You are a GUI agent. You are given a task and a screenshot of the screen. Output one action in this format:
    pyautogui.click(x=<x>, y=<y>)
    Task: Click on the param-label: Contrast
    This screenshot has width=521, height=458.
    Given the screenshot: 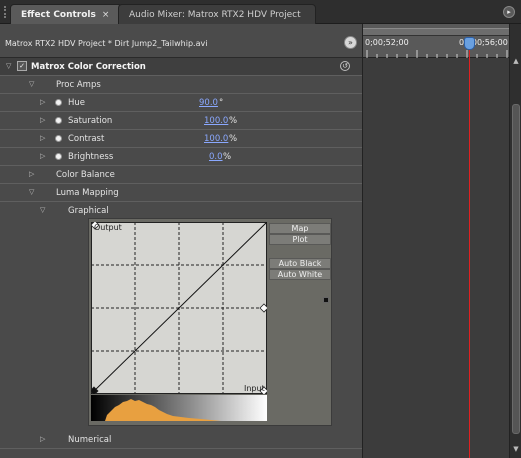 What is the action you would take?
    pyautogui.click(x=86, y=139)
    